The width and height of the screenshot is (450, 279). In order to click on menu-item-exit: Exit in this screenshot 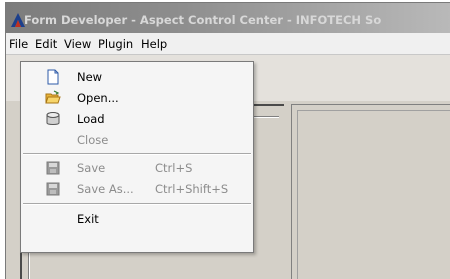, I will do `click(137, 219)`.